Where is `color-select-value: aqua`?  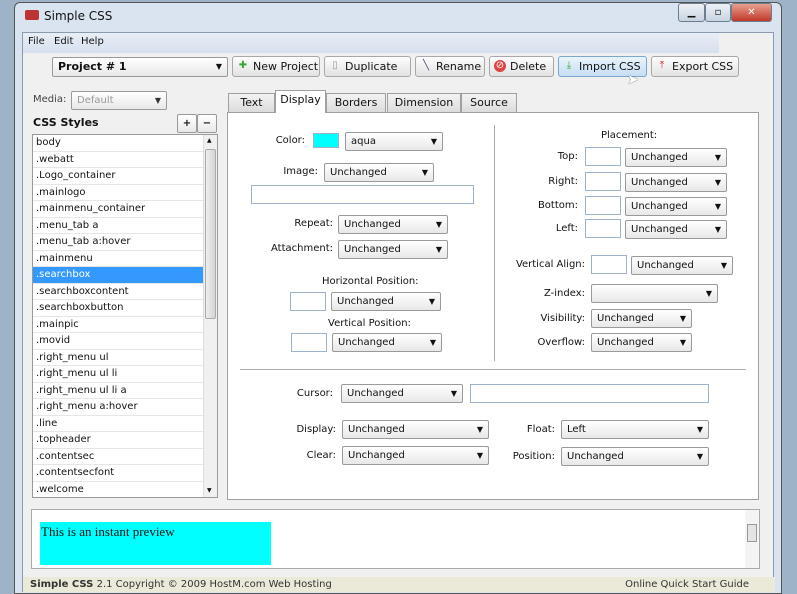
color-select-value: aqua is located at coordinates (363, 141).